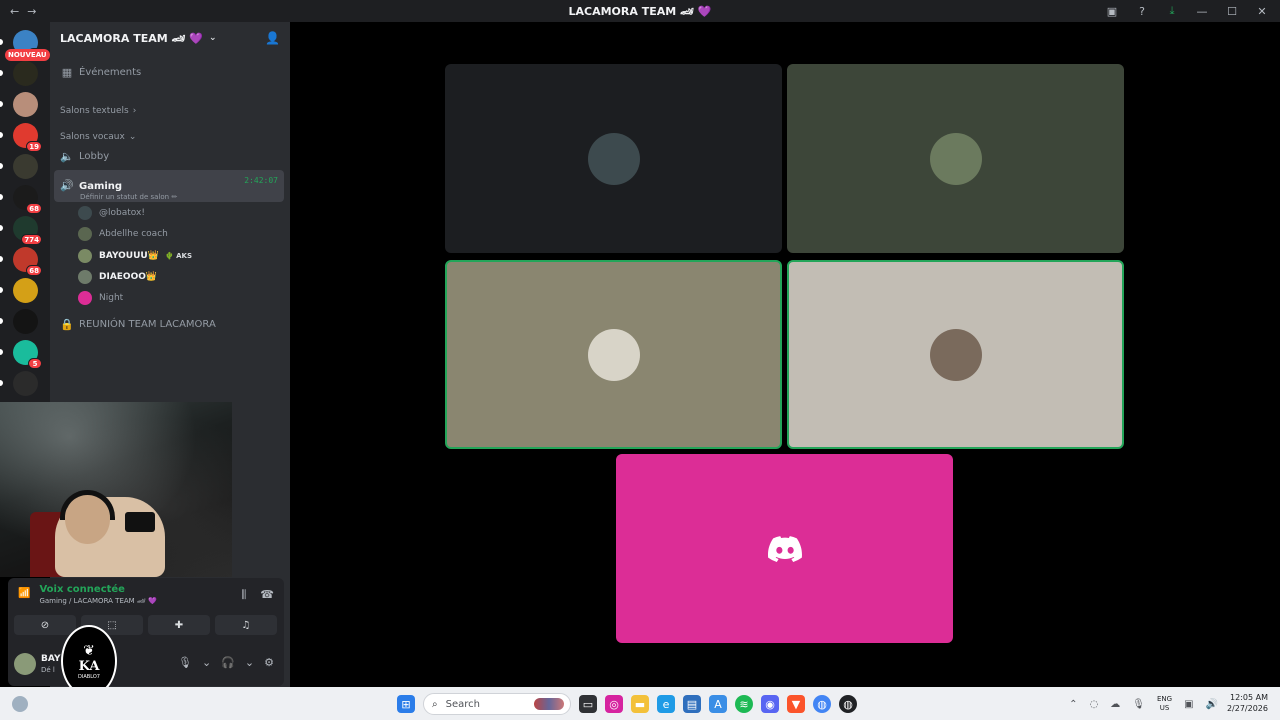 The height and width of the screenshot is (720, 1280). I want to click on category-text-channels: Salons textuels ›, so click(169, 111).